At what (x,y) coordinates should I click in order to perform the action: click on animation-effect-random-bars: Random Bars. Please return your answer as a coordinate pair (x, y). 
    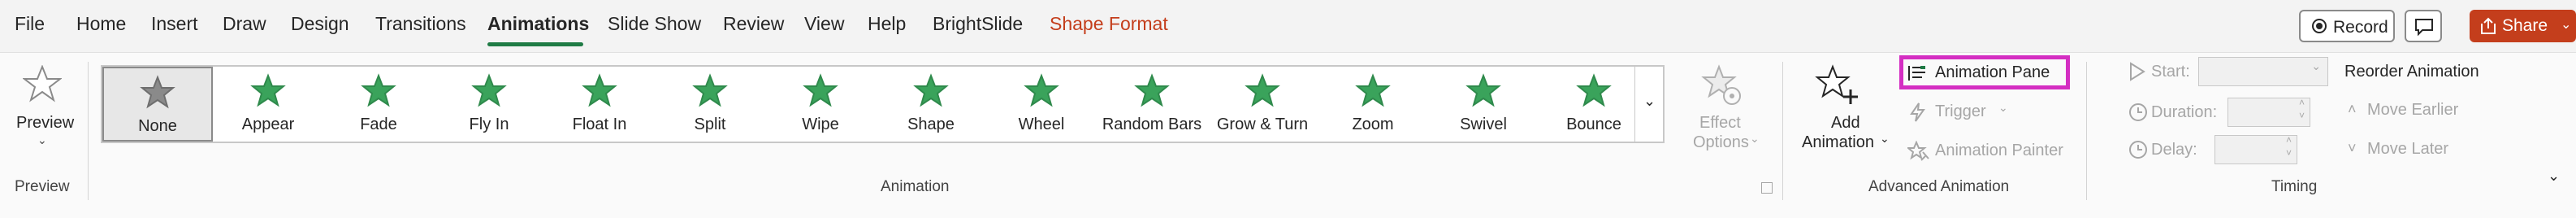
    Looking at the image, I should click on (1152, 104).